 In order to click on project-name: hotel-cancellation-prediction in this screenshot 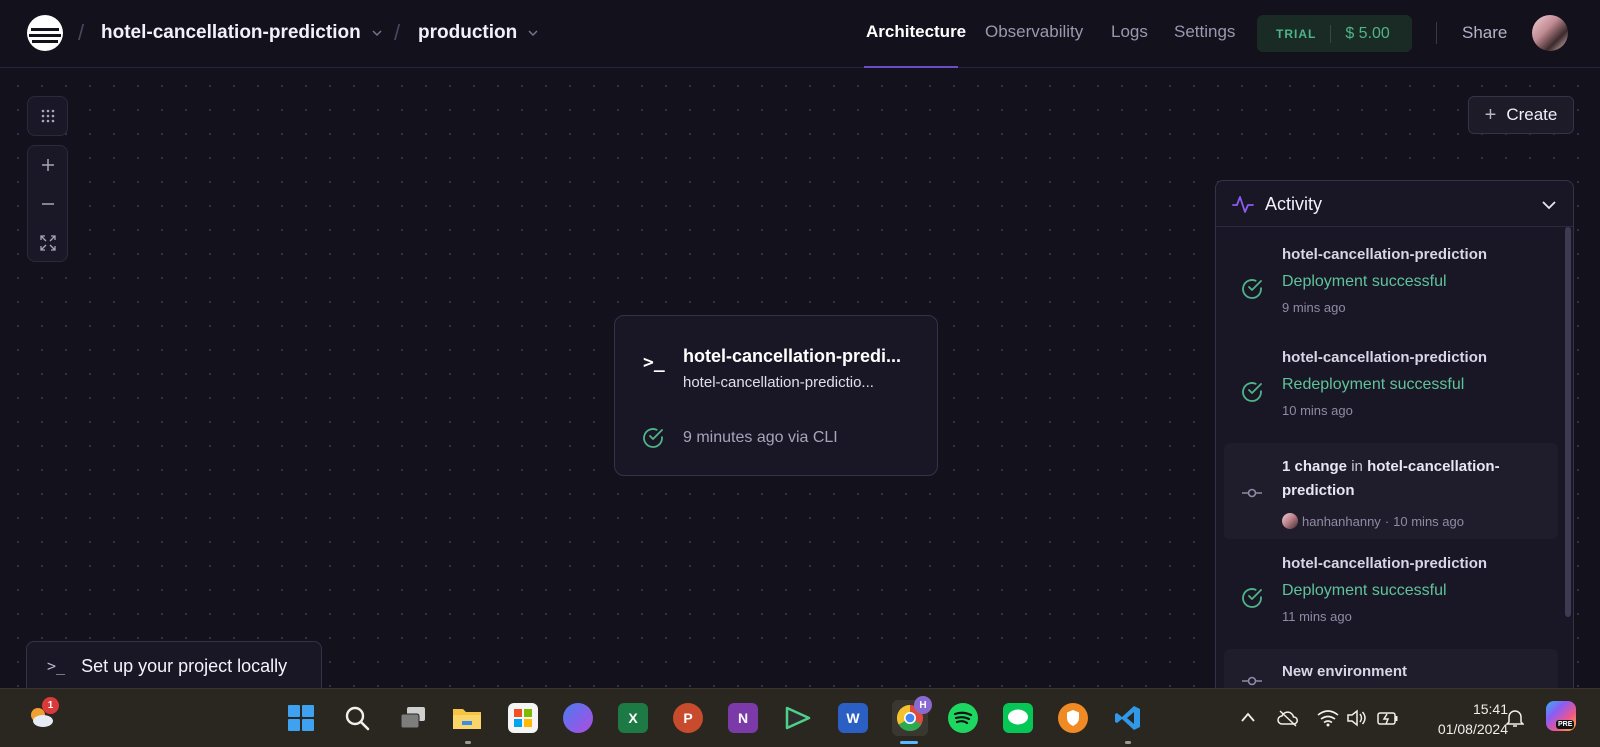, I will do `click(231, 32)`.